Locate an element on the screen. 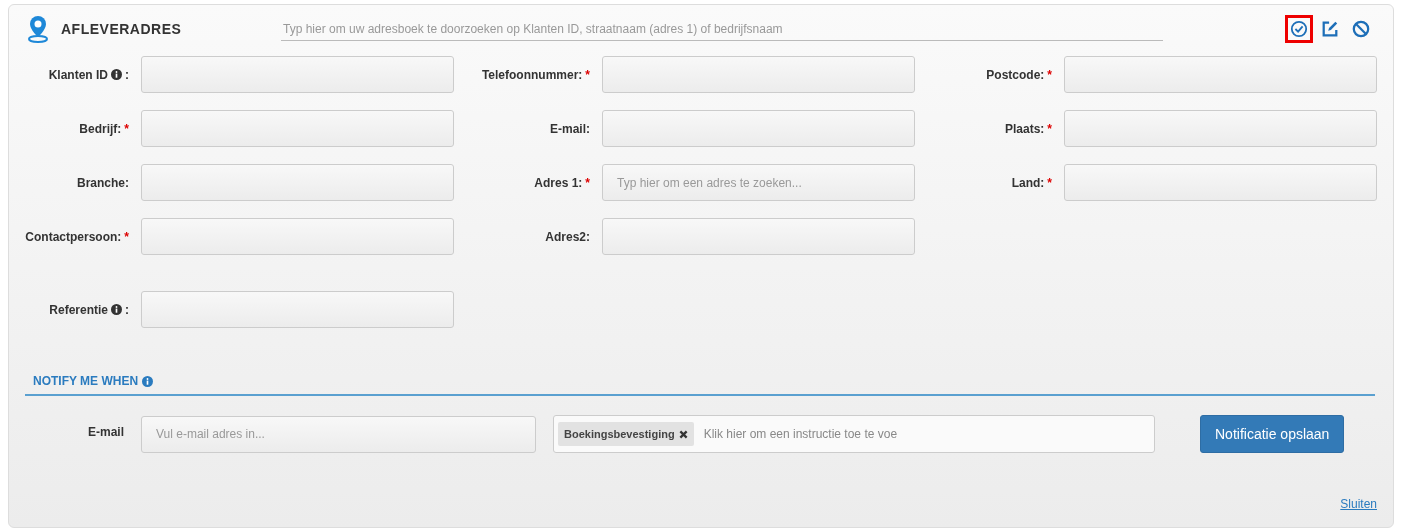  tag: Boekingsbevestiging is located at coordinates (626, 434).